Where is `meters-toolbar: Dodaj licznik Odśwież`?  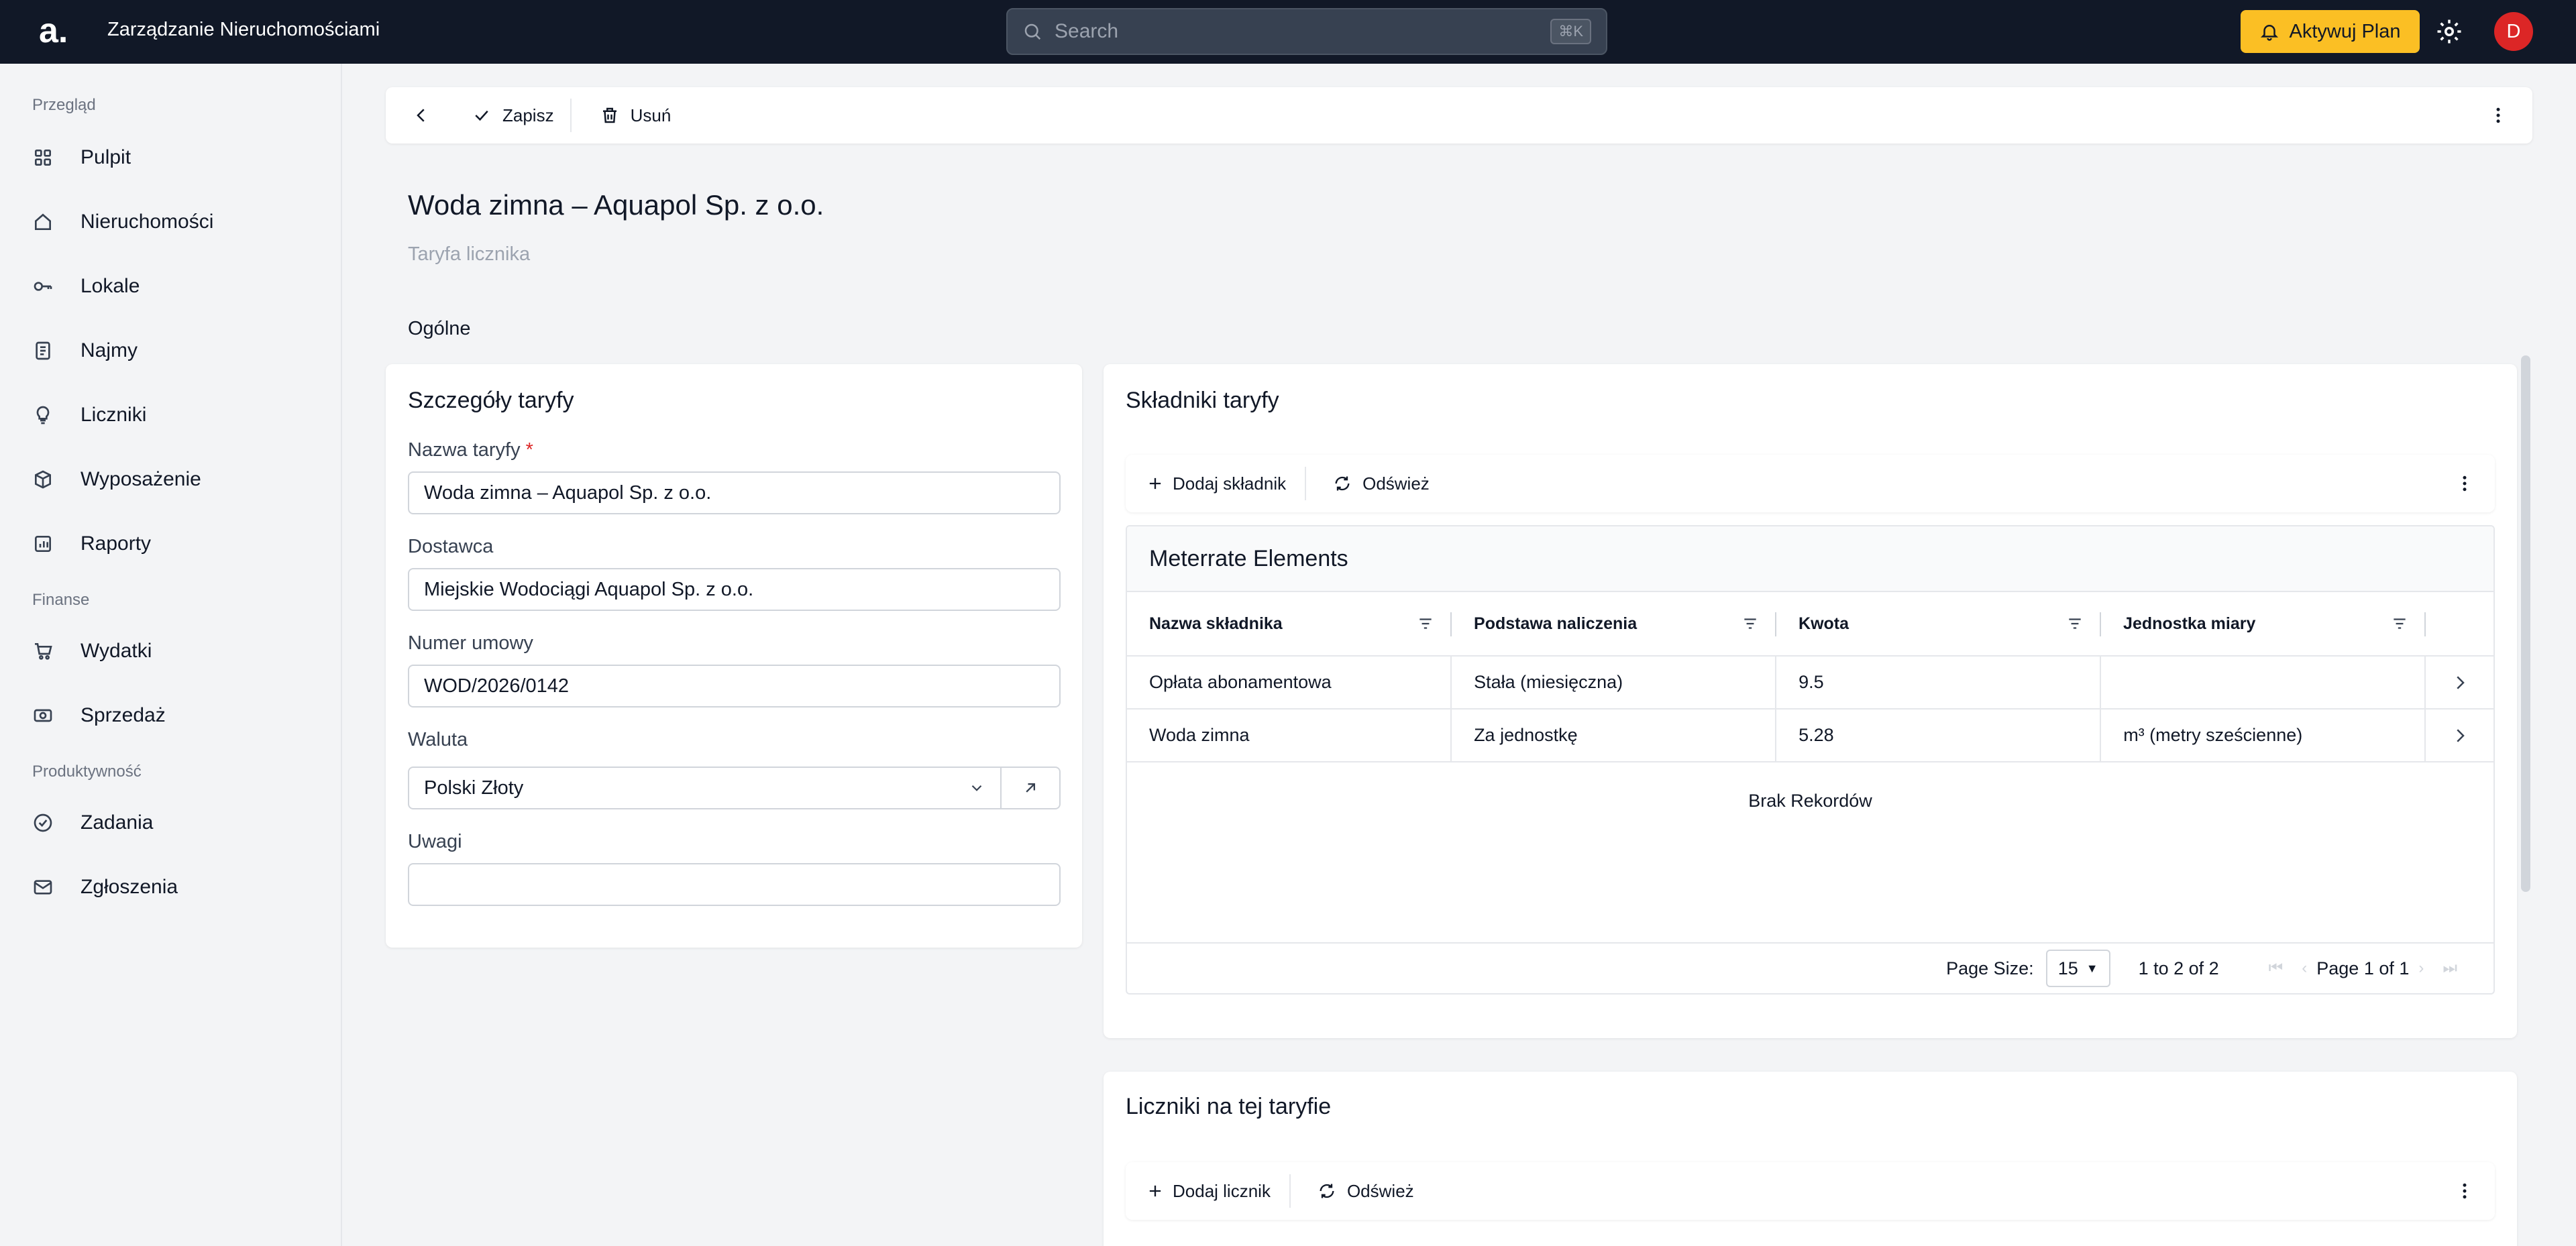
meters-toolbar: Dodaj licznik Odśwież is located at coordinates (1810, 1191).